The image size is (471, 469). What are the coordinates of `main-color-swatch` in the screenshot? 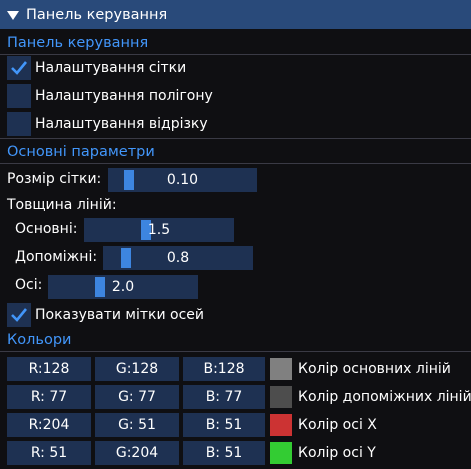 It's located at (281, 369).